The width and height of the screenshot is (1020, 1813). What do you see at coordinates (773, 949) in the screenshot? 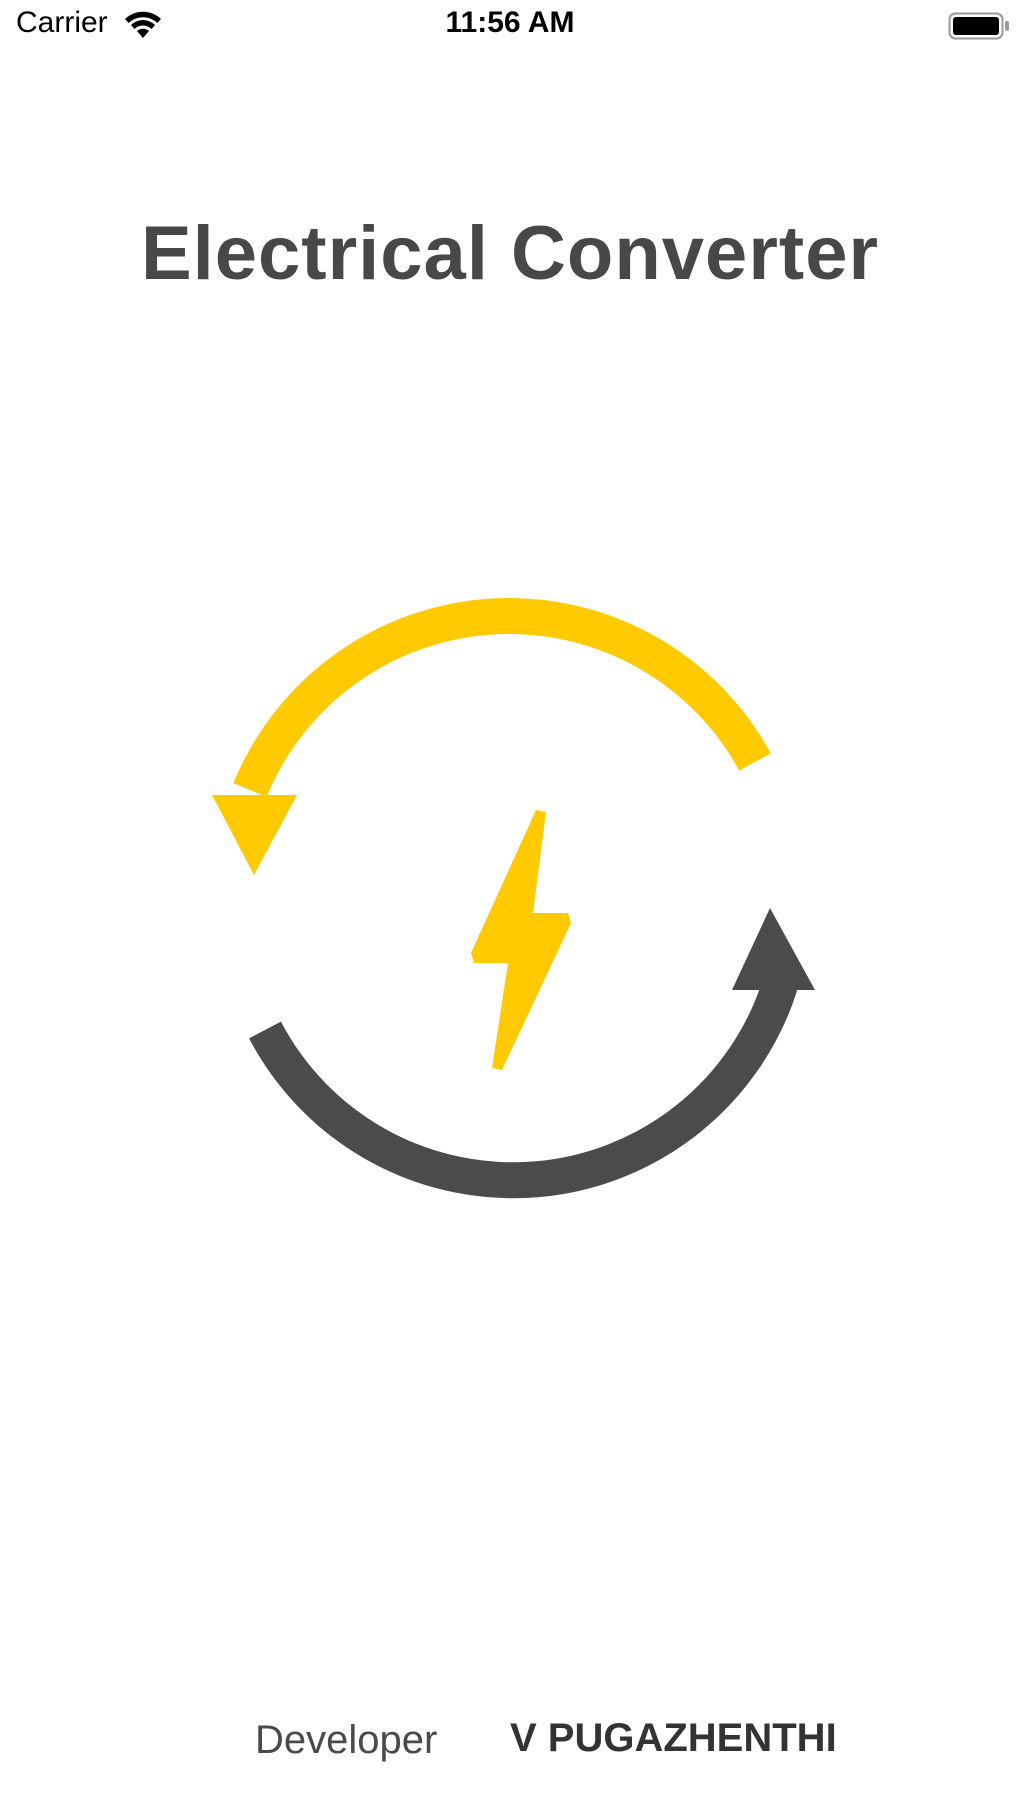
I see `dark-arrowhead-icon` at bounding box center [773, 949].